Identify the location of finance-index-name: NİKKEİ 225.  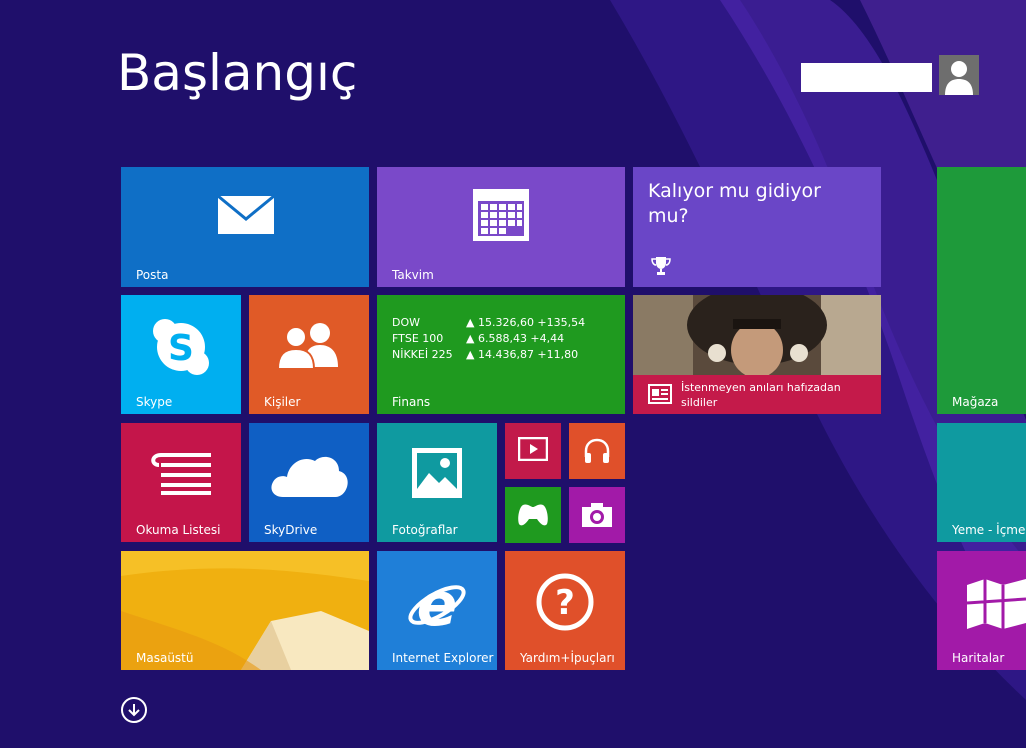
(422, 354).